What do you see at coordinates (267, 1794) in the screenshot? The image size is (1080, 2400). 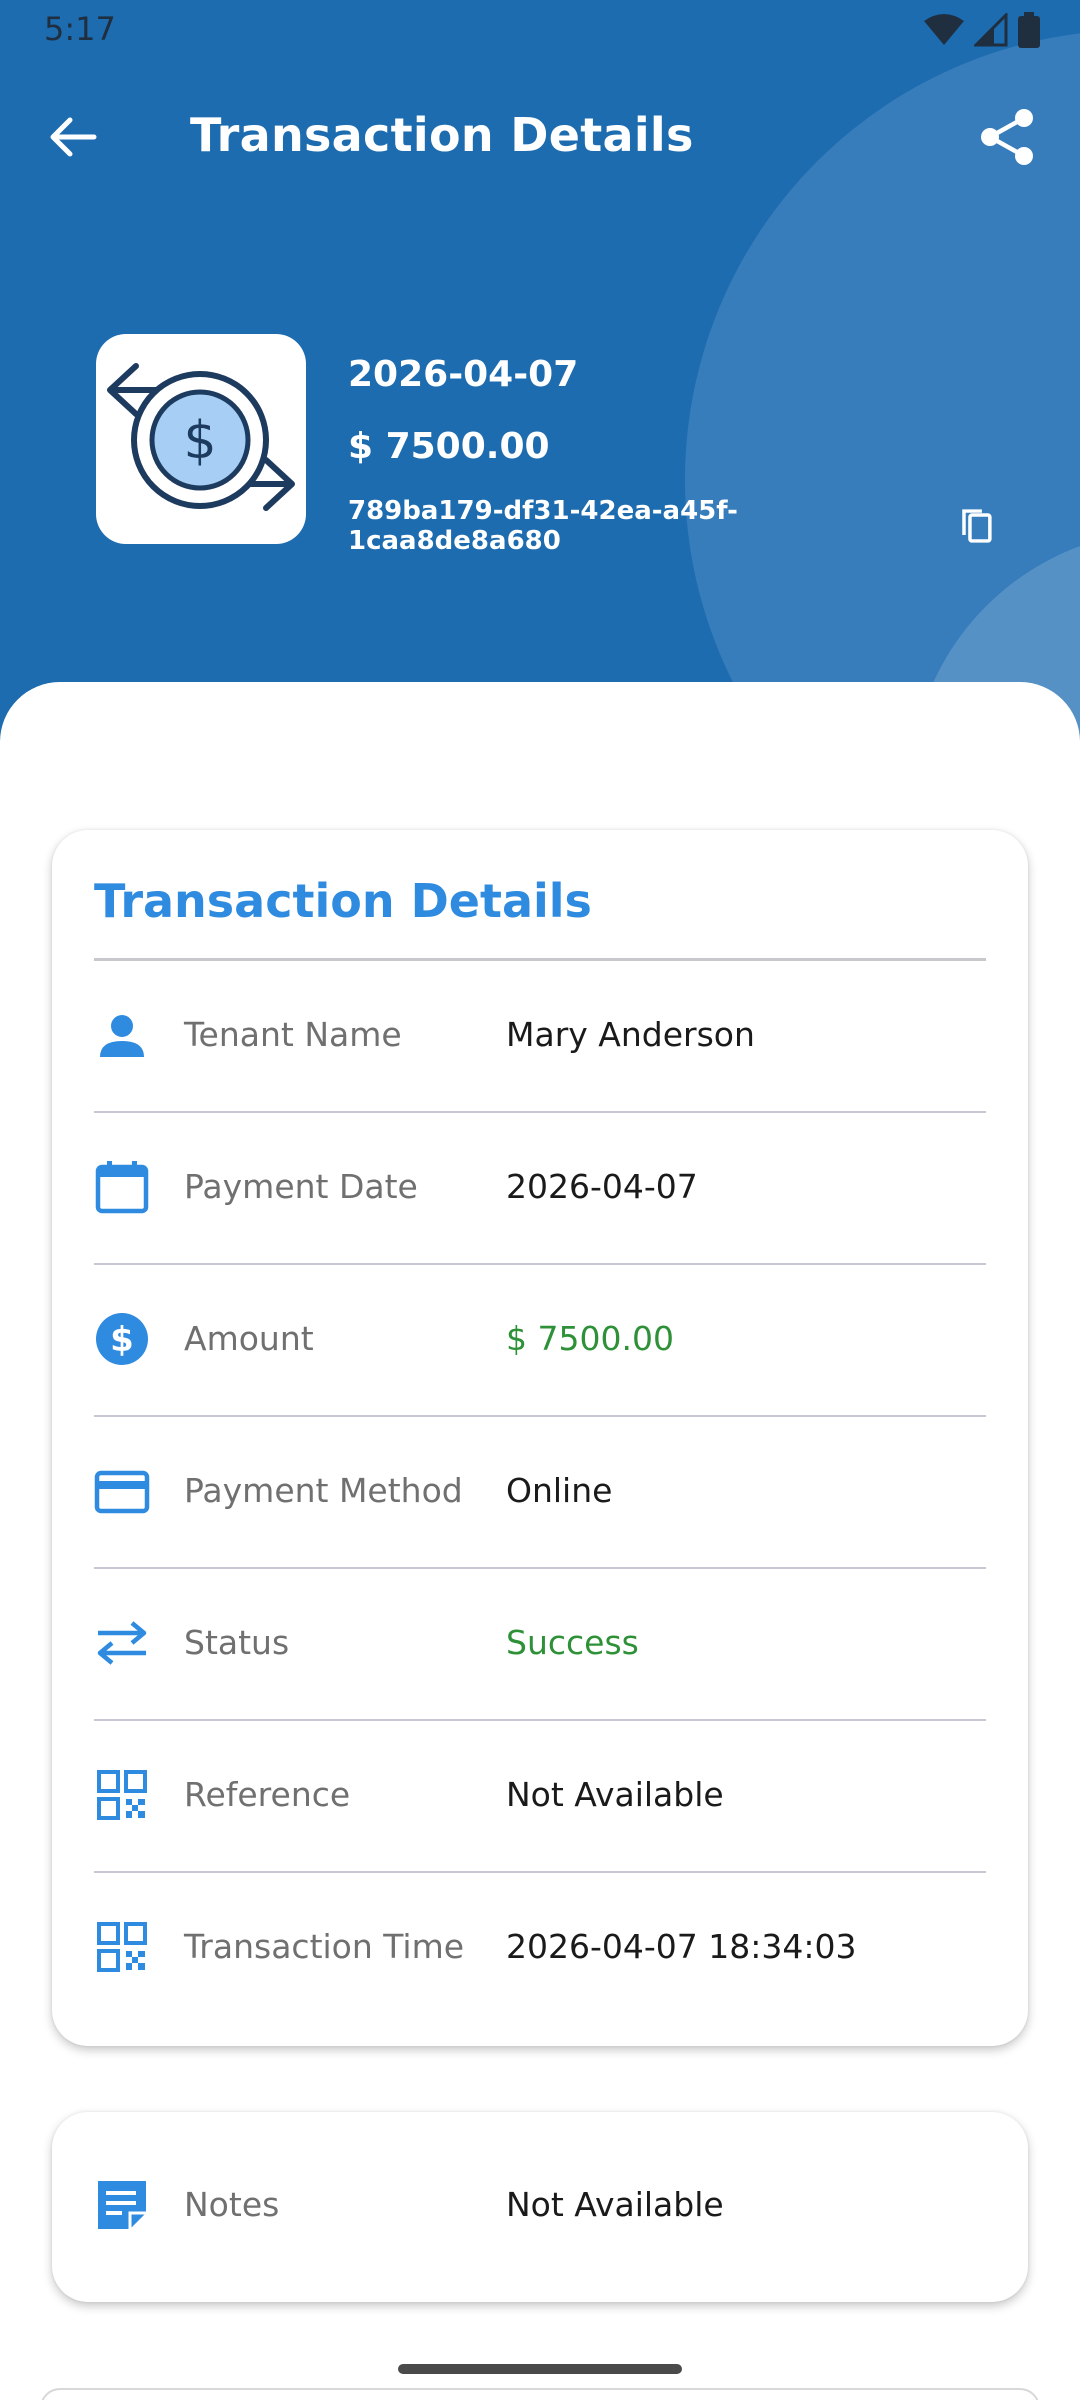 I see `detail-label: Reference` at bounding box center [267, 1794].